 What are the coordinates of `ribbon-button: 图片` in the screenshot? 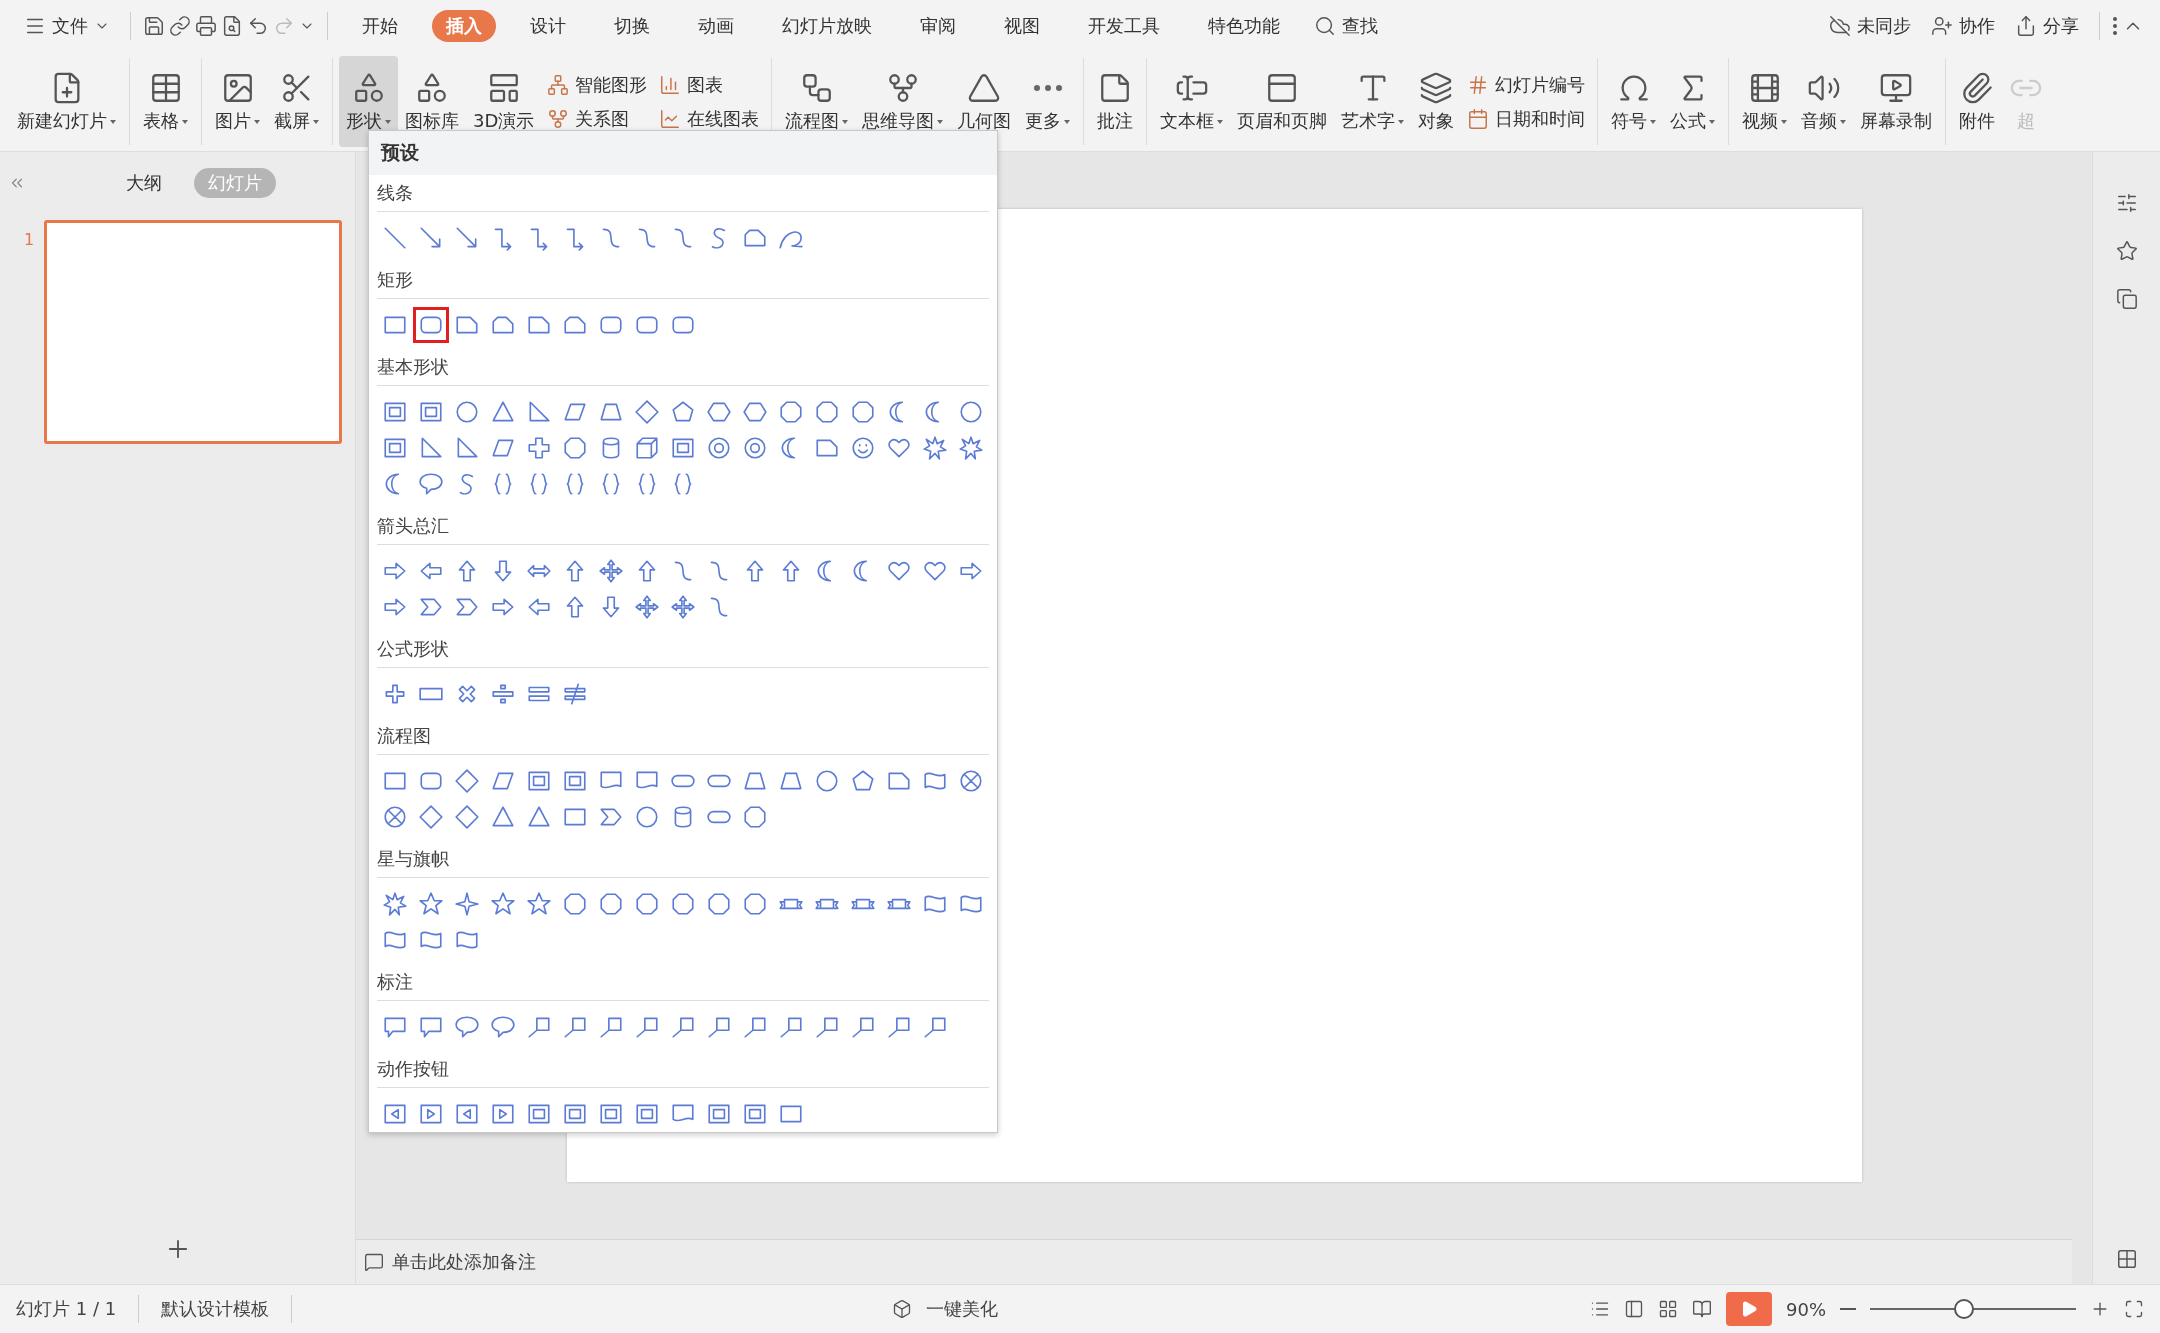 It's located at (237, 101).